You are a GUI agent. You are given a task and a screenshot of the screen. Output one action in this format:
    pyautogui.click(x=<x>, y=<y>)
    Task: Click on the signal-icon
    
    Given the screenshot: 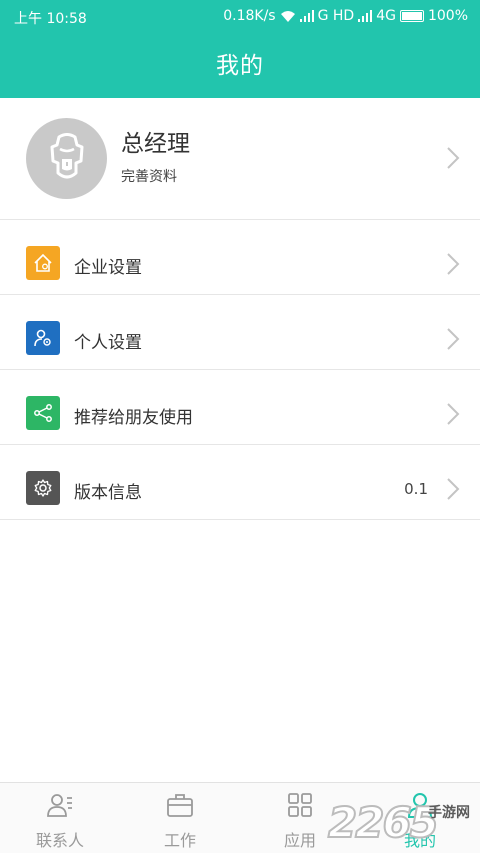 What is the action you would take?
    pyautogui.click(x=306, y=16)
    